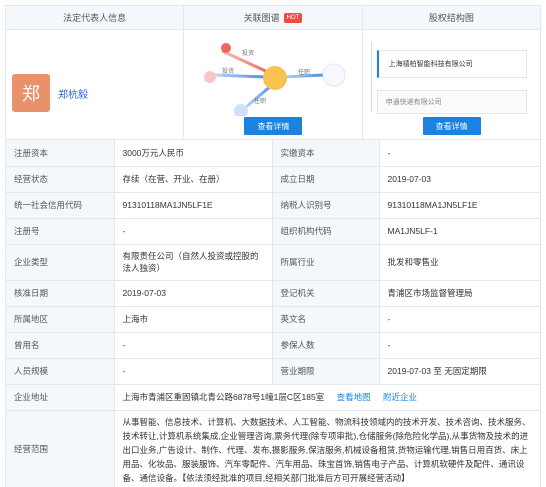  What do you see at coordinates (459, 231) in the screenshot?
I see `field-value: MA1JN5LF-1` at bounding box center [459, 231].